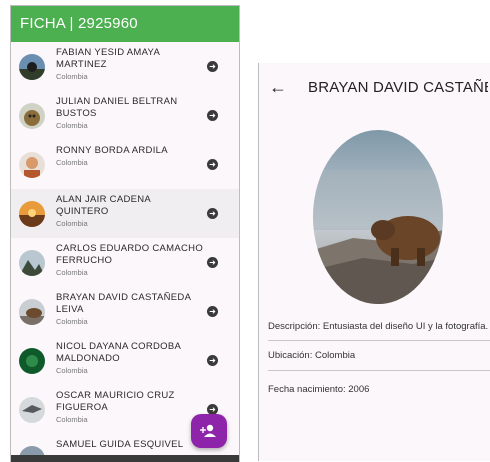 Image resolution: width=490 pixels, height=462 pixels. What do you see at coordinates (319, 389) in the screenshot?
I see `birth-date-text: Fecha nacimiento: 2006` at bounding box center [319, 389].